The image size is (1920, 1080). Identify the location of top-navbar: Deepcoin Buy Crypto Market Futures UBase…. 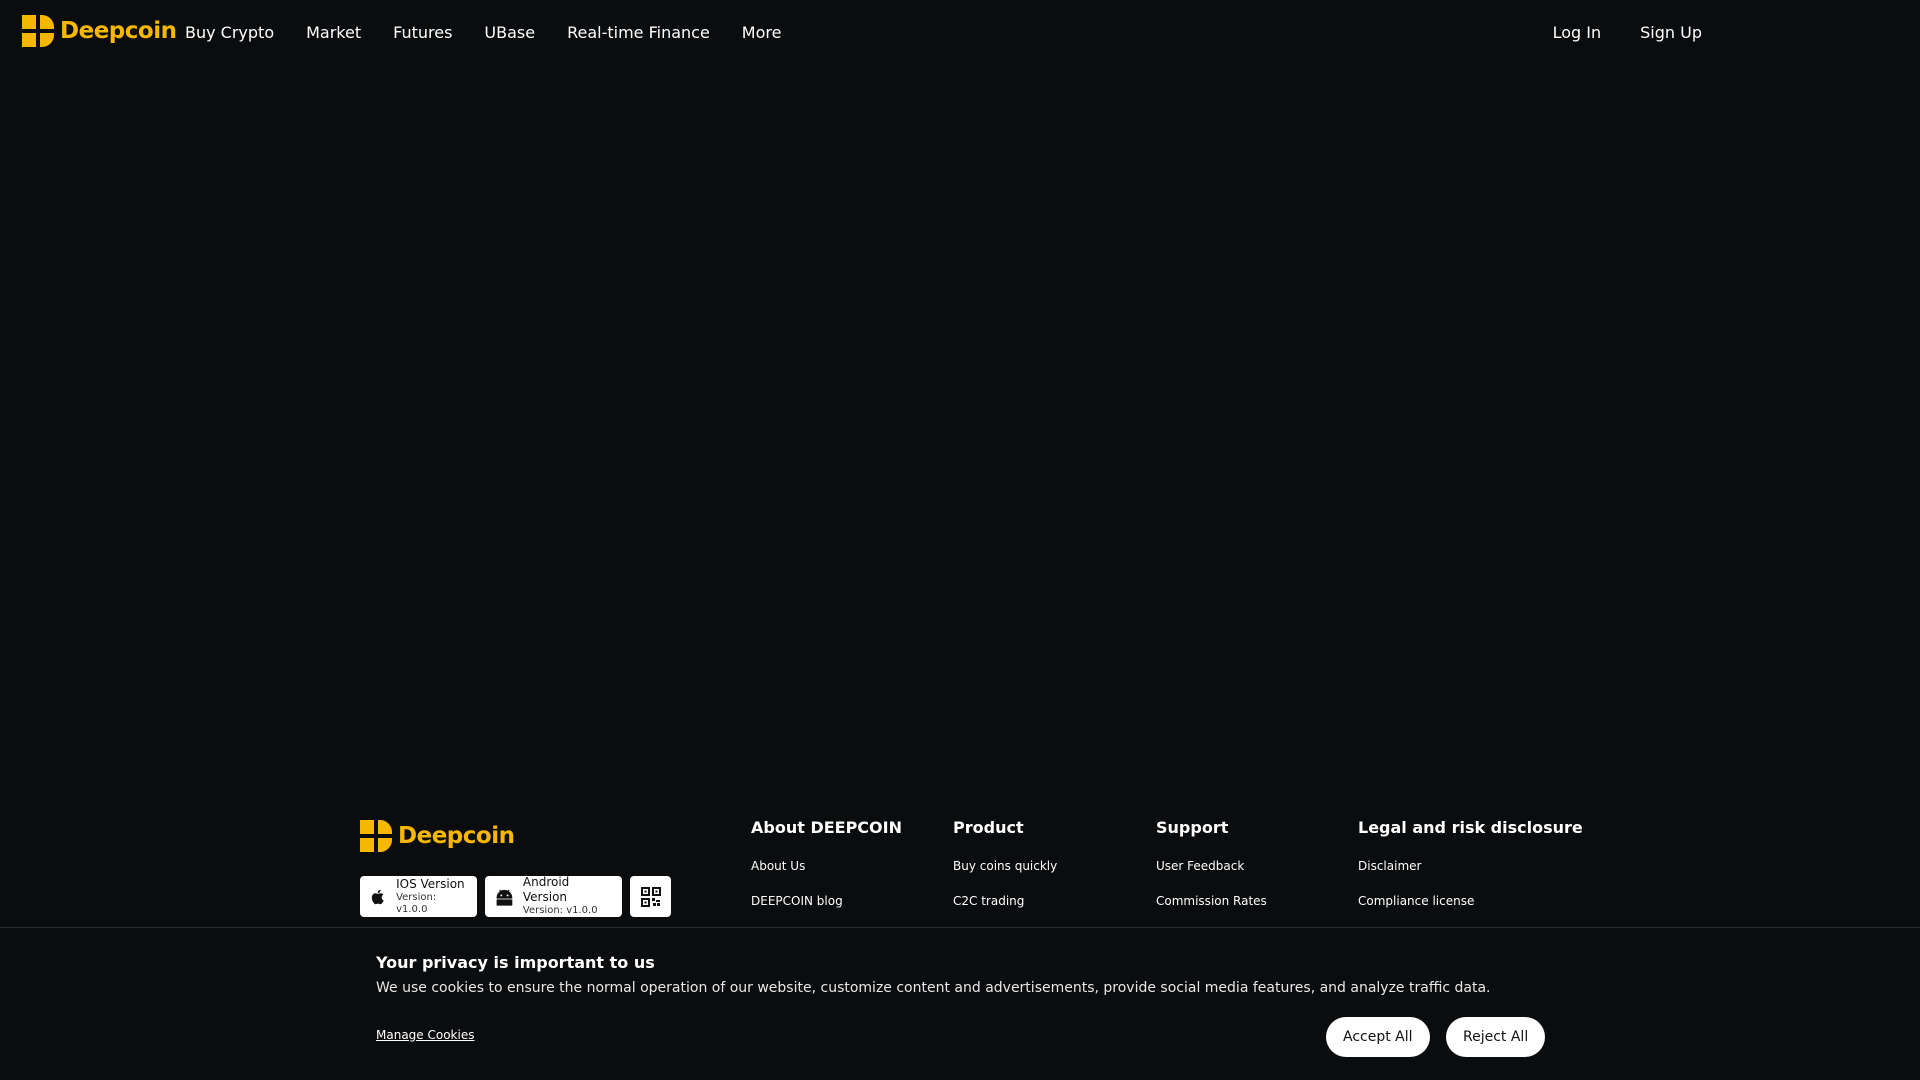
(960, 32).